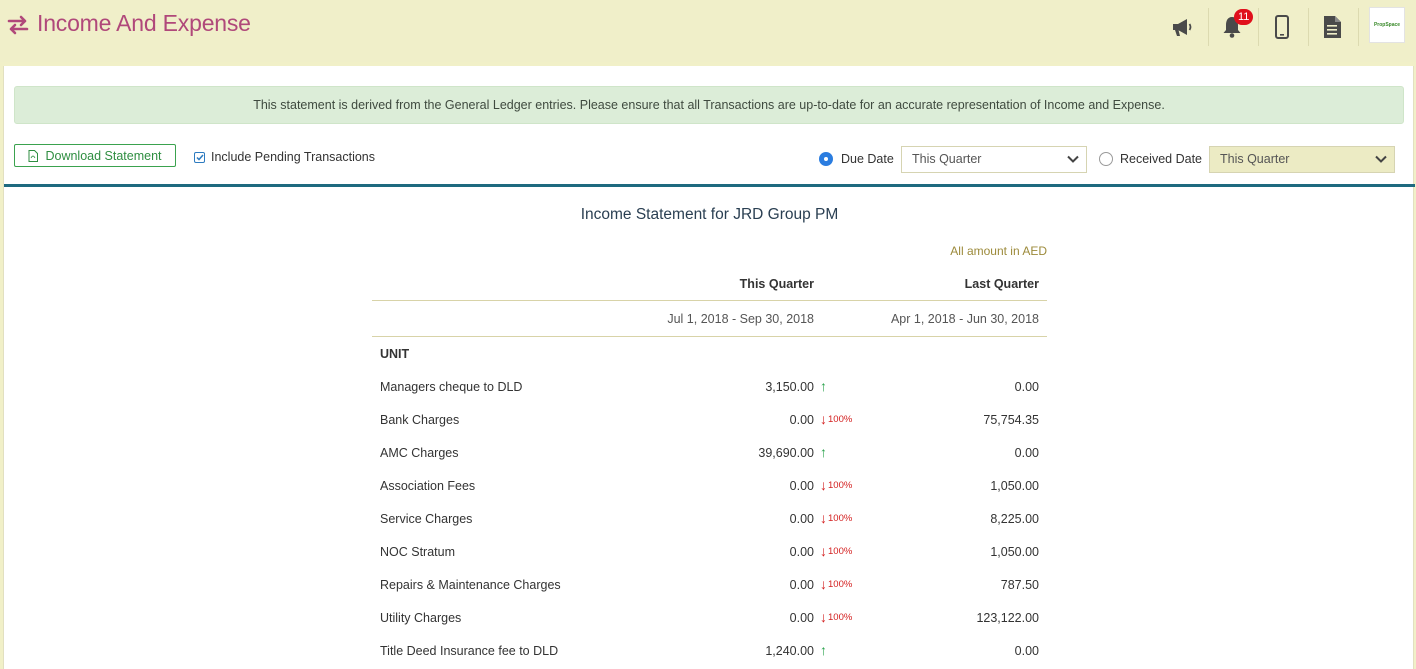 This screenshot has width=1416, height=669. What do you see at coordinates (709, 455) in the screenshot?
I see `statement-row: AMC Charges 39,690.00 ↑ 0.00` at bounding box center [709, 455].